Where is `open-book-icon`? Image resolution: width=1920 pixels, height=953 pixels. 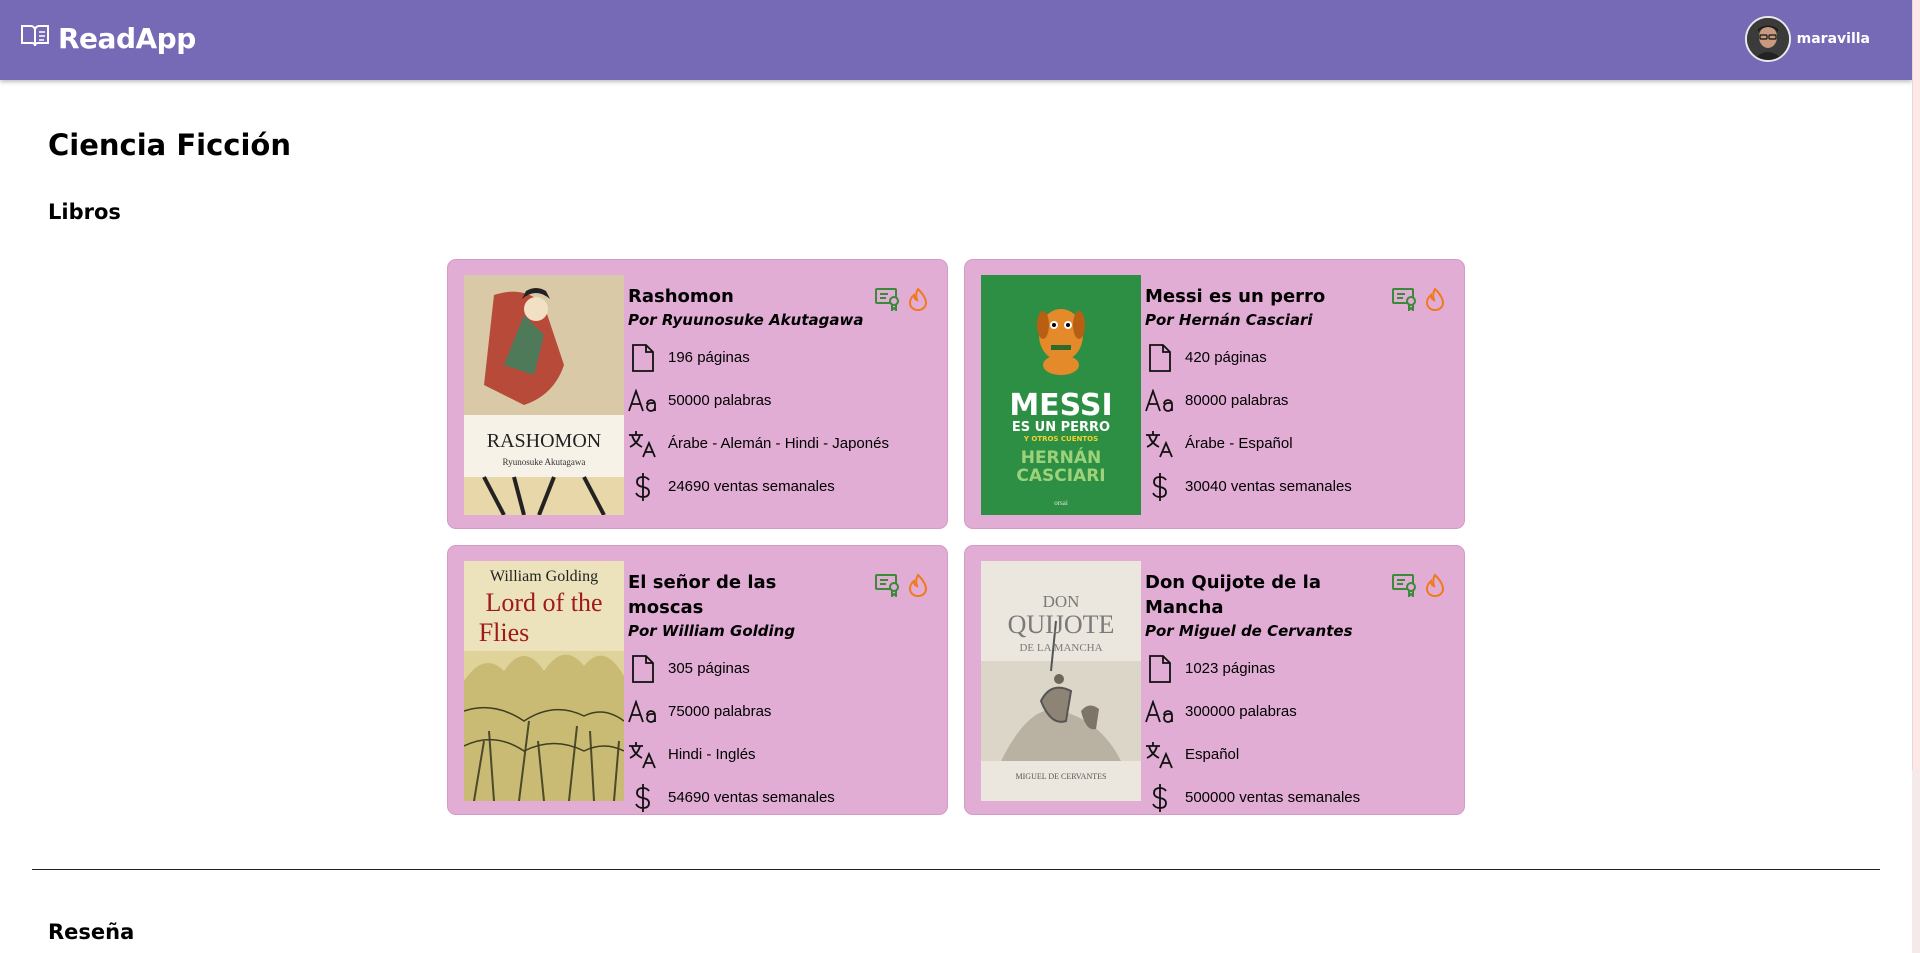 open-book-icon is located at coordinates (35, 38).